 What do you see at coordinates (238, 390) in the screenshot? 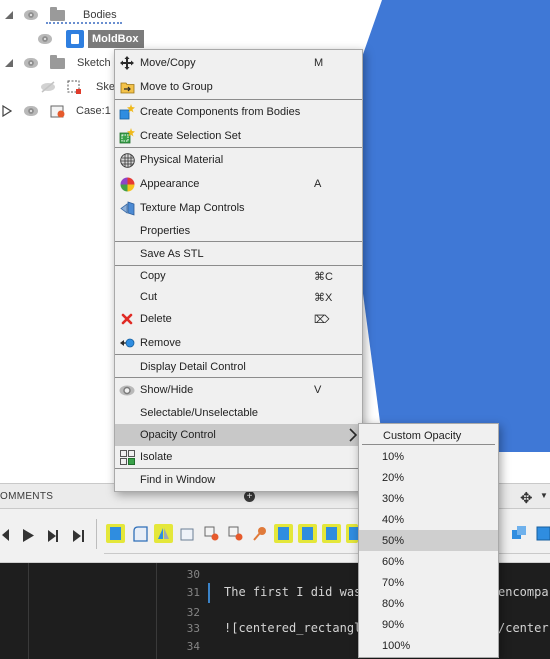
I see `menu-item-show-hide: Show/Hide V` at bounding box center [238, 390].